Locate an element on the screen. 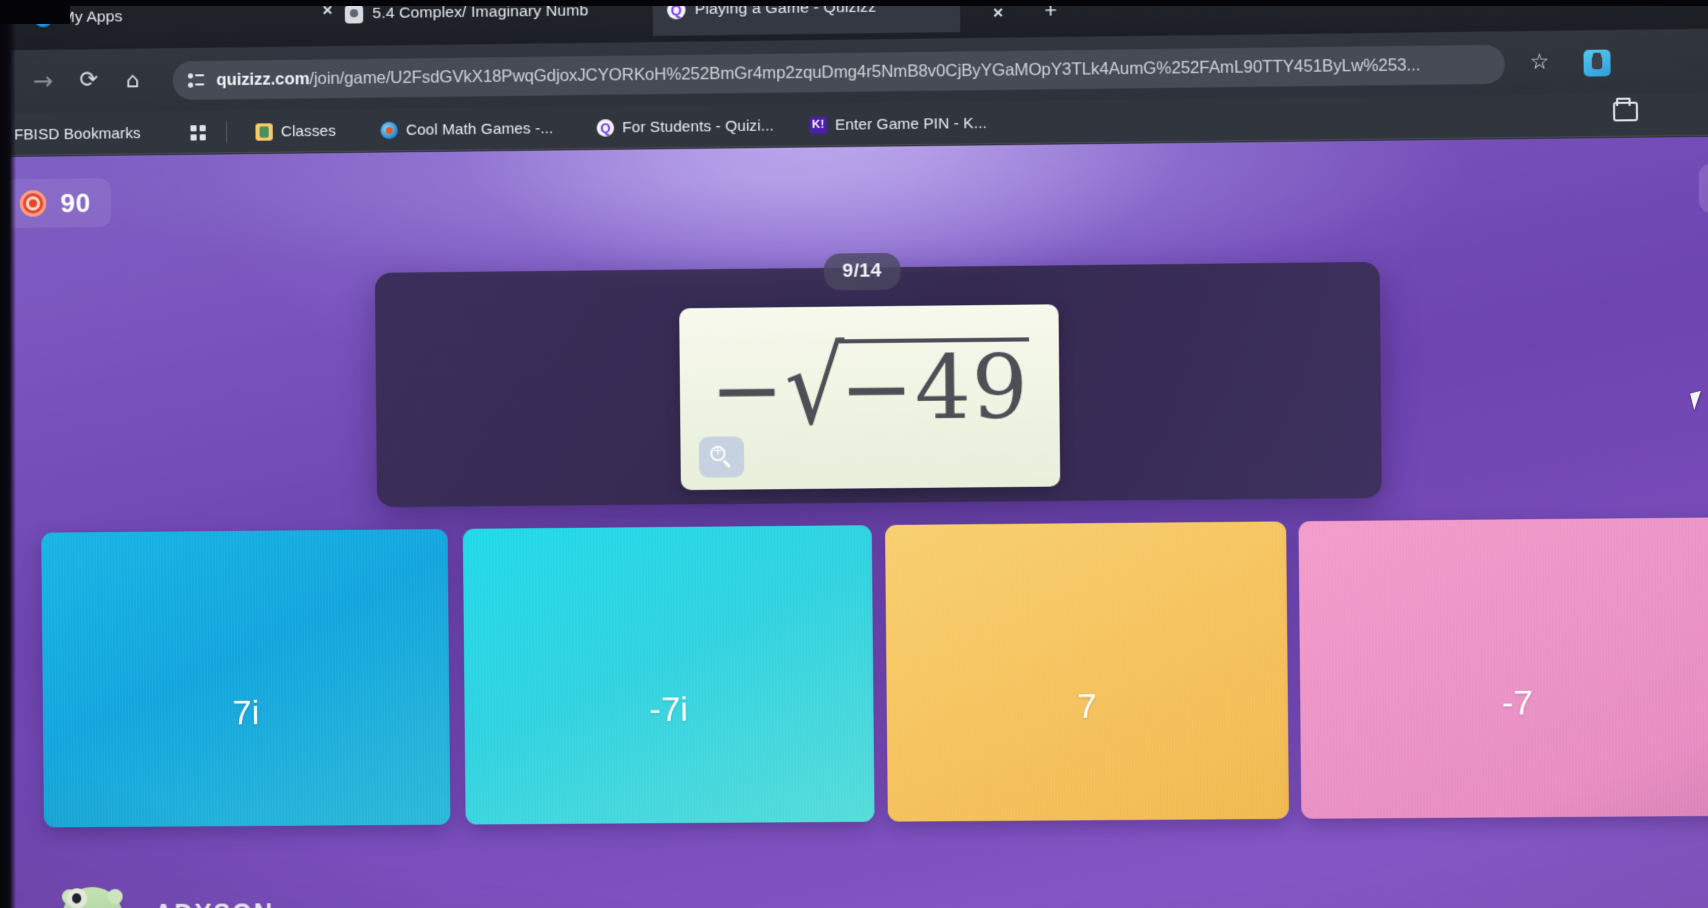  bookmark-label: FBISD Bookmarks is located at coordinates (77, 134).